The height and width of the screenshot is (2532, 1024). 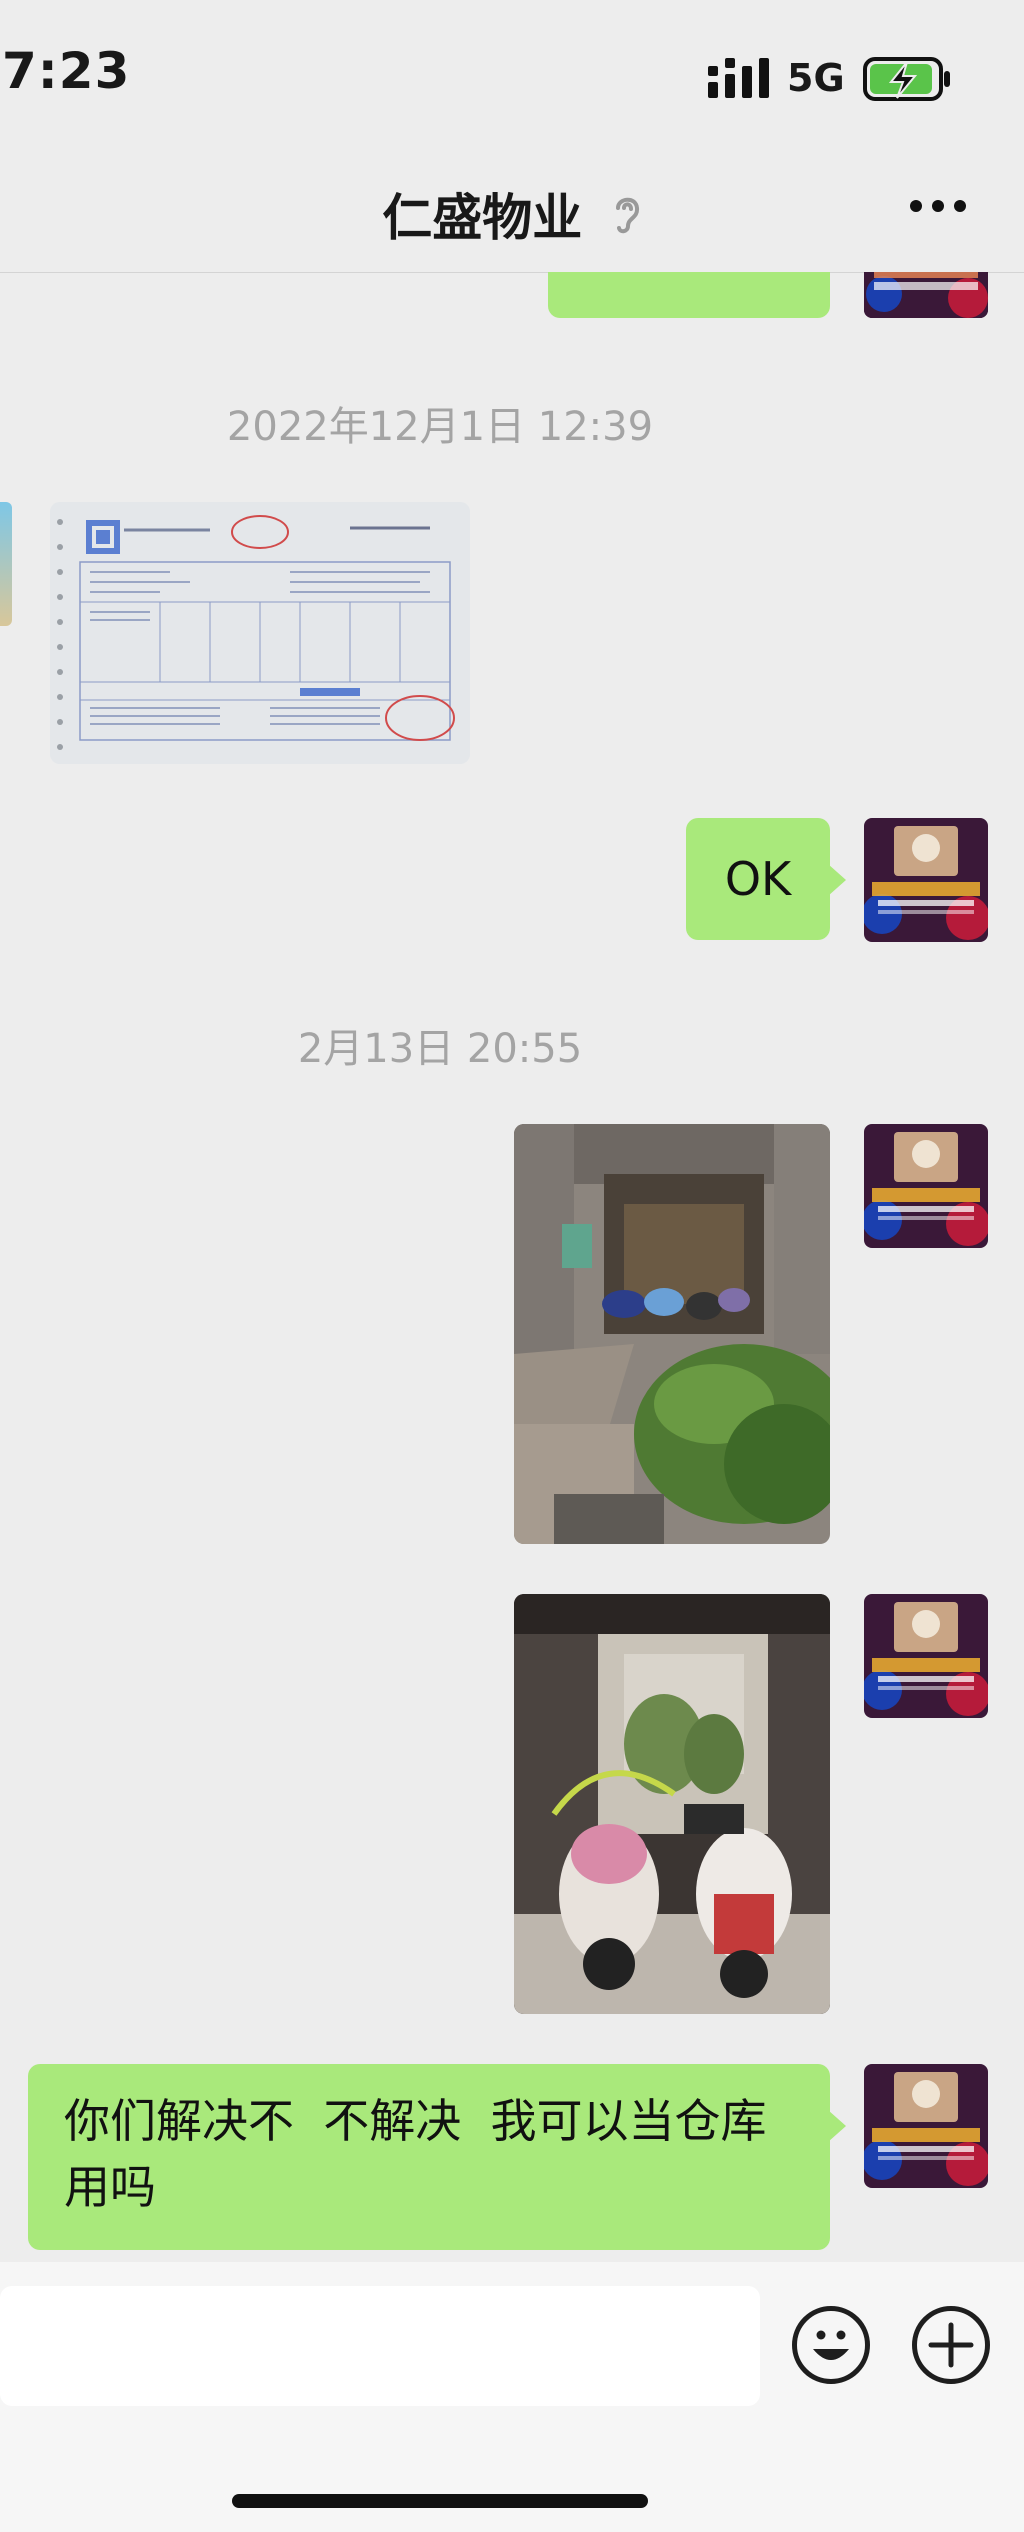 What do you see at coordinates (66, 71) in the screenshot?
I see `status-time: 7:23` at bounding box center [66, 71].